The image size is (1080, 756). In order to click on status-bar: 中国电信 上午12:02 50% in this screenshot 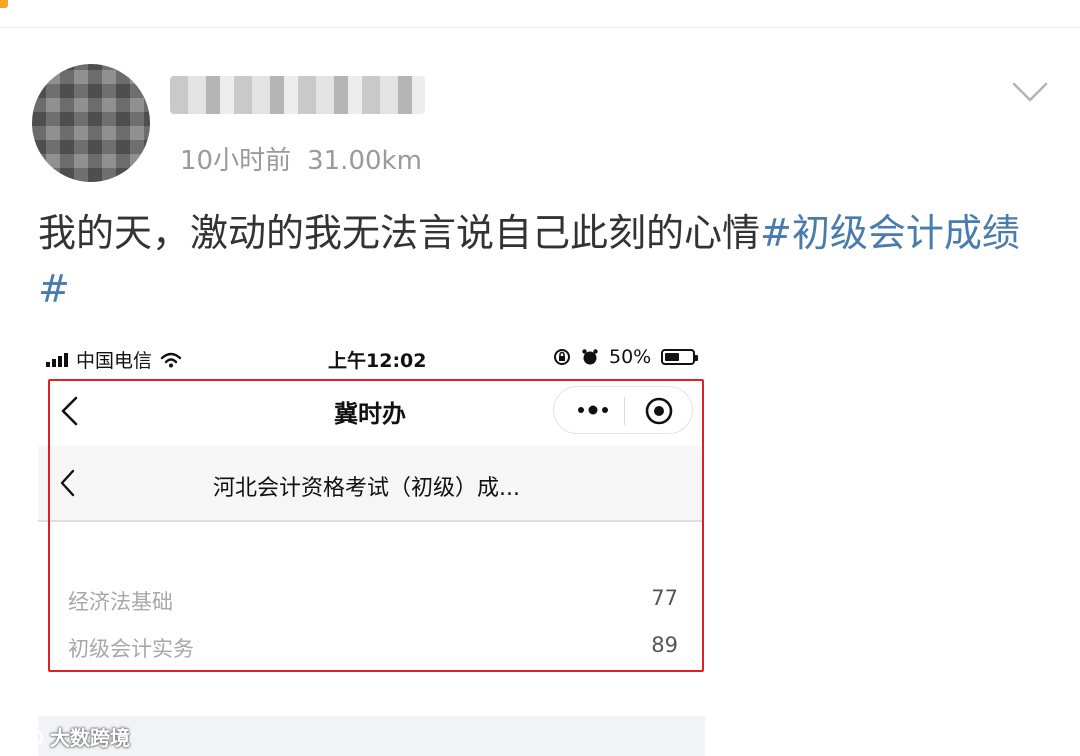, I will do `click(373, 358)`.